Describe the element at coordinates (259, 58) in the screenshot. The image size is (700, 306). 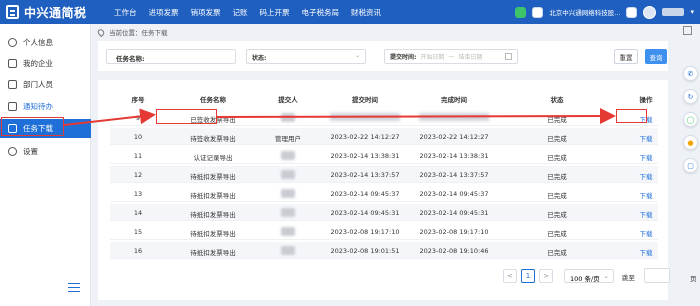
I see `status-label: 状态:` at that location.